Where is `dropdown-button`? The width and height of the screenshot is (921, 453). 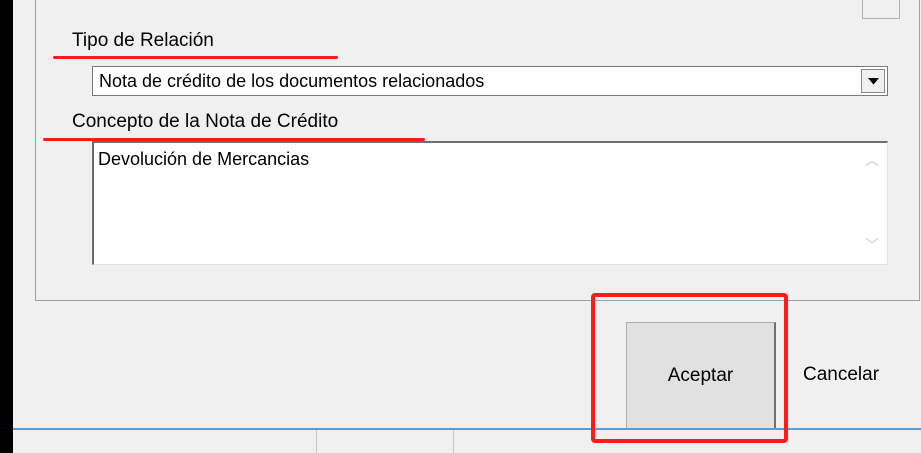 dropdown-button is located at coordinates (873, 81).